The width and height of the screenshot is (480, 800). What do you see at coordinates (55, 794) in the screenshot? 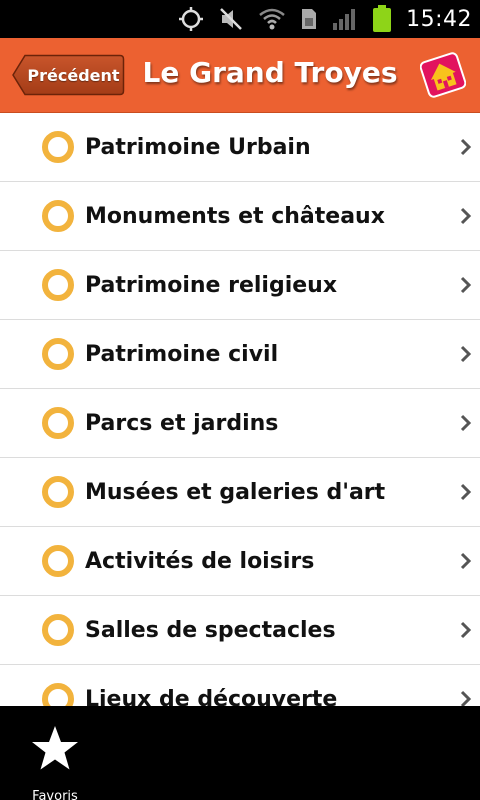
I see `favorites-label: Favoris` at bounding box center [55, 794].